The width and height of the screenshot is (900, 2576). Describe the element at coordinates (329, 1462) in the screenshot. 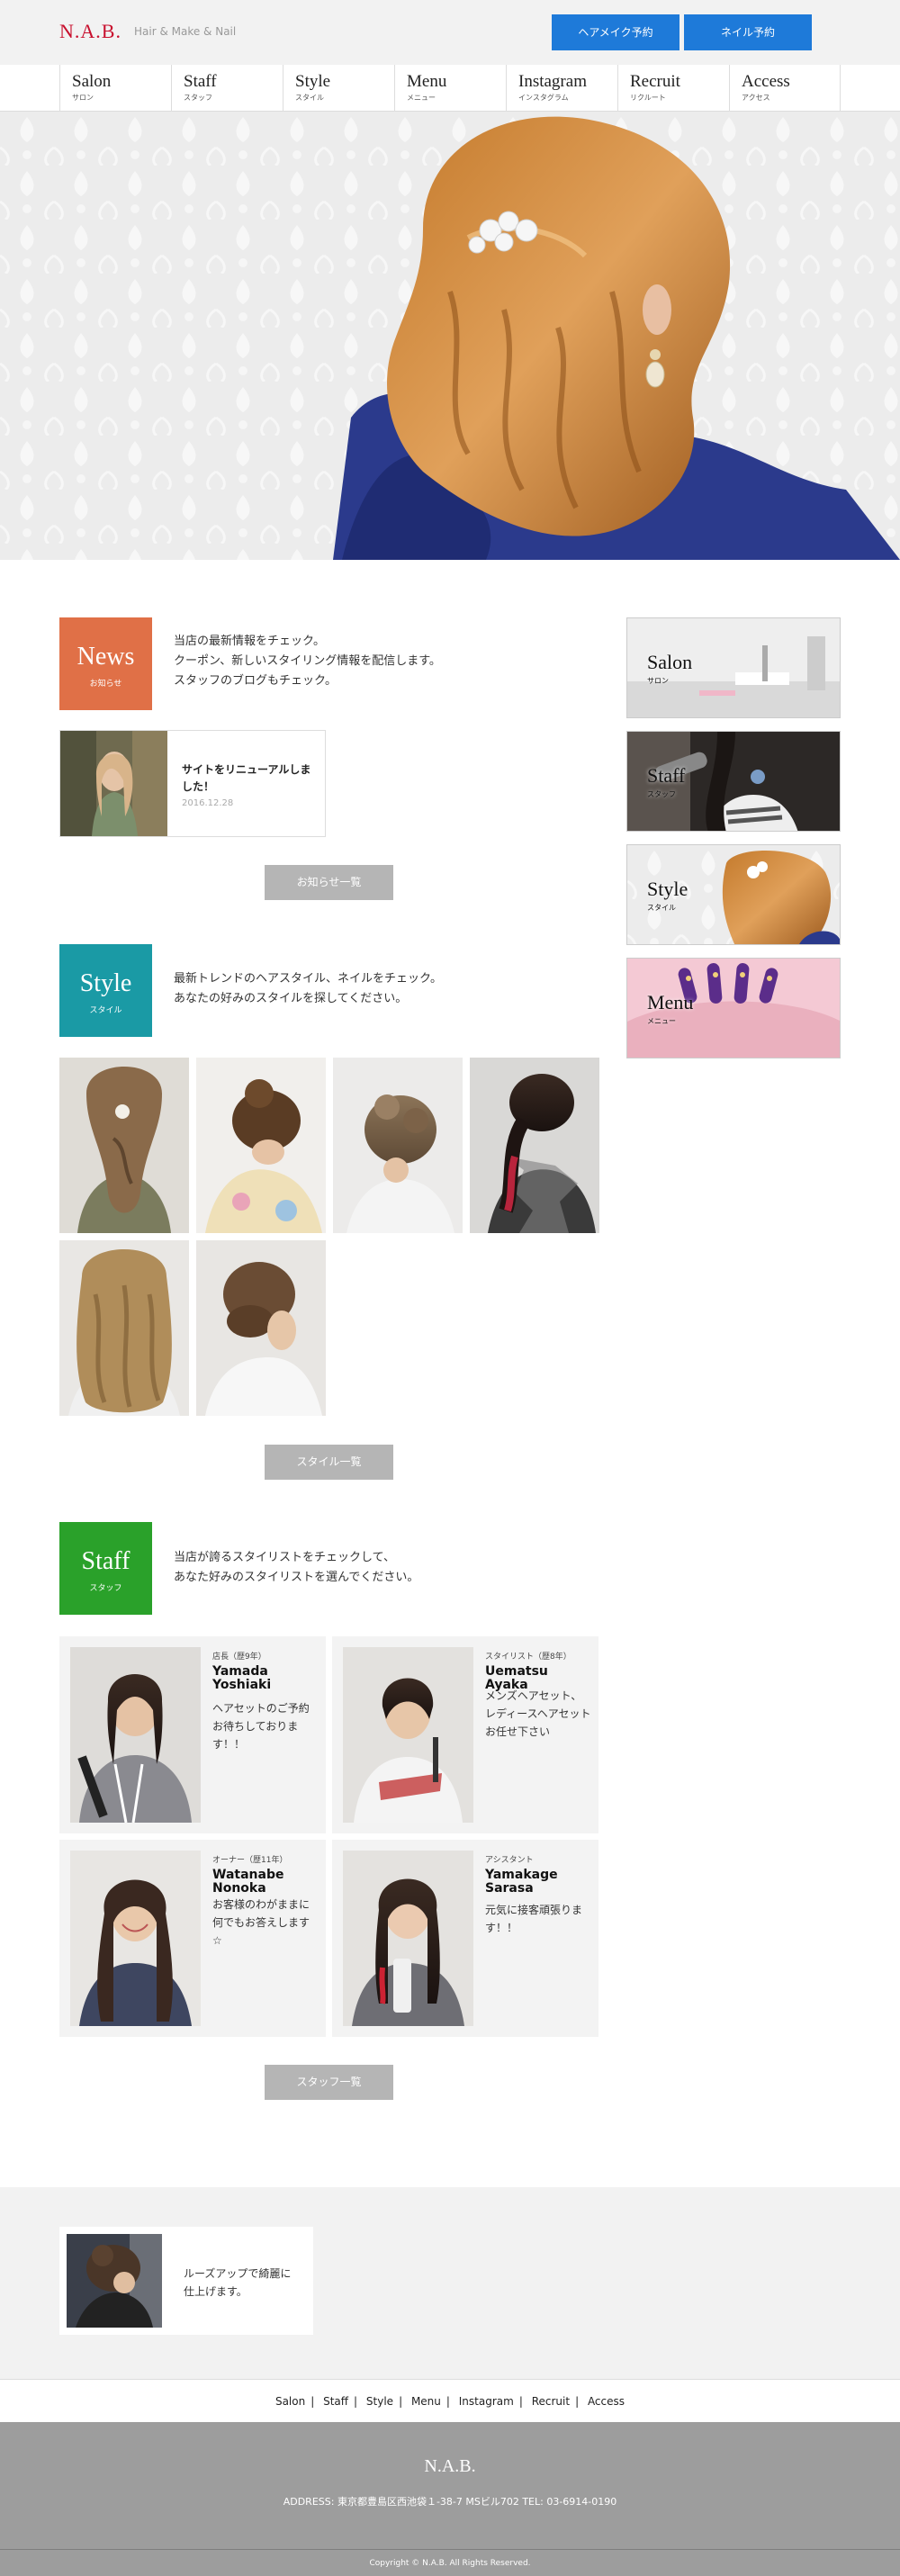

I see `style-list-button: スタイル一覧` at that location.